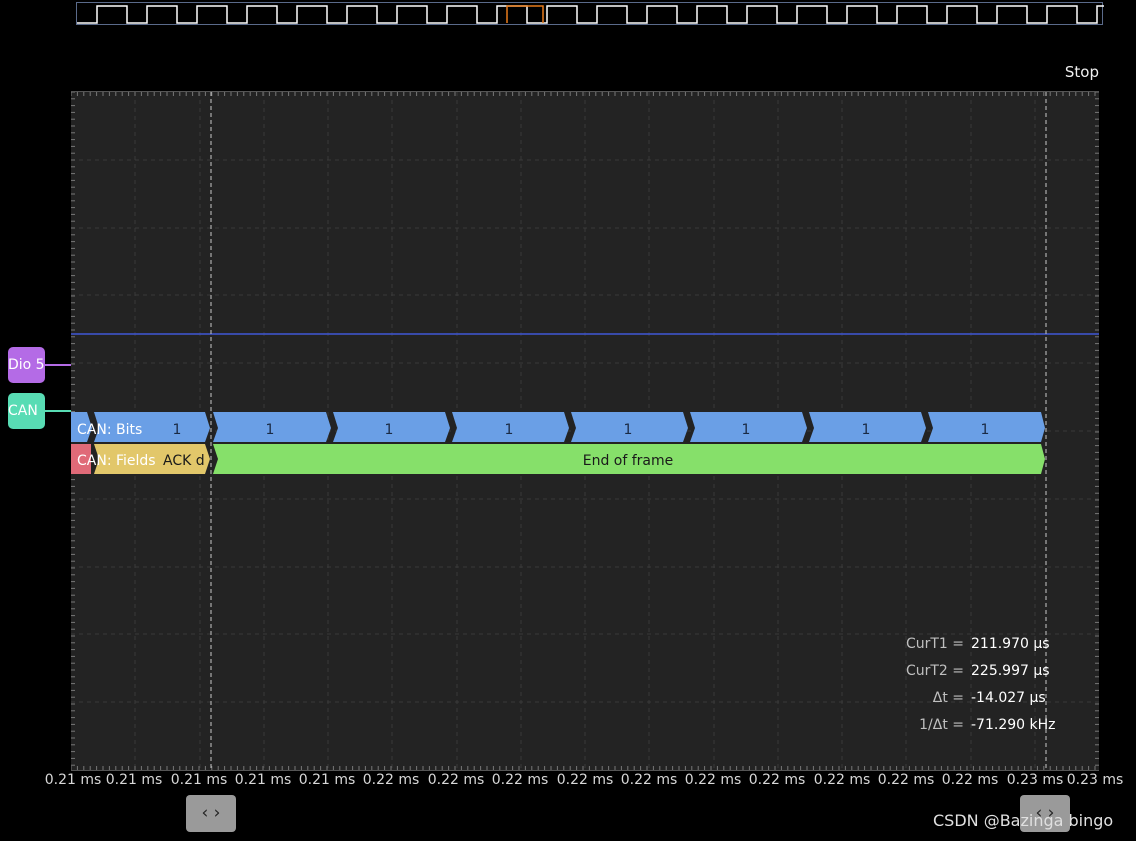  Describe the element at coordinates (558, 427) in the screenshot. I see `can-bits-row: CAN: Bits 1 1 1 1 1 1 1 1` at that location.